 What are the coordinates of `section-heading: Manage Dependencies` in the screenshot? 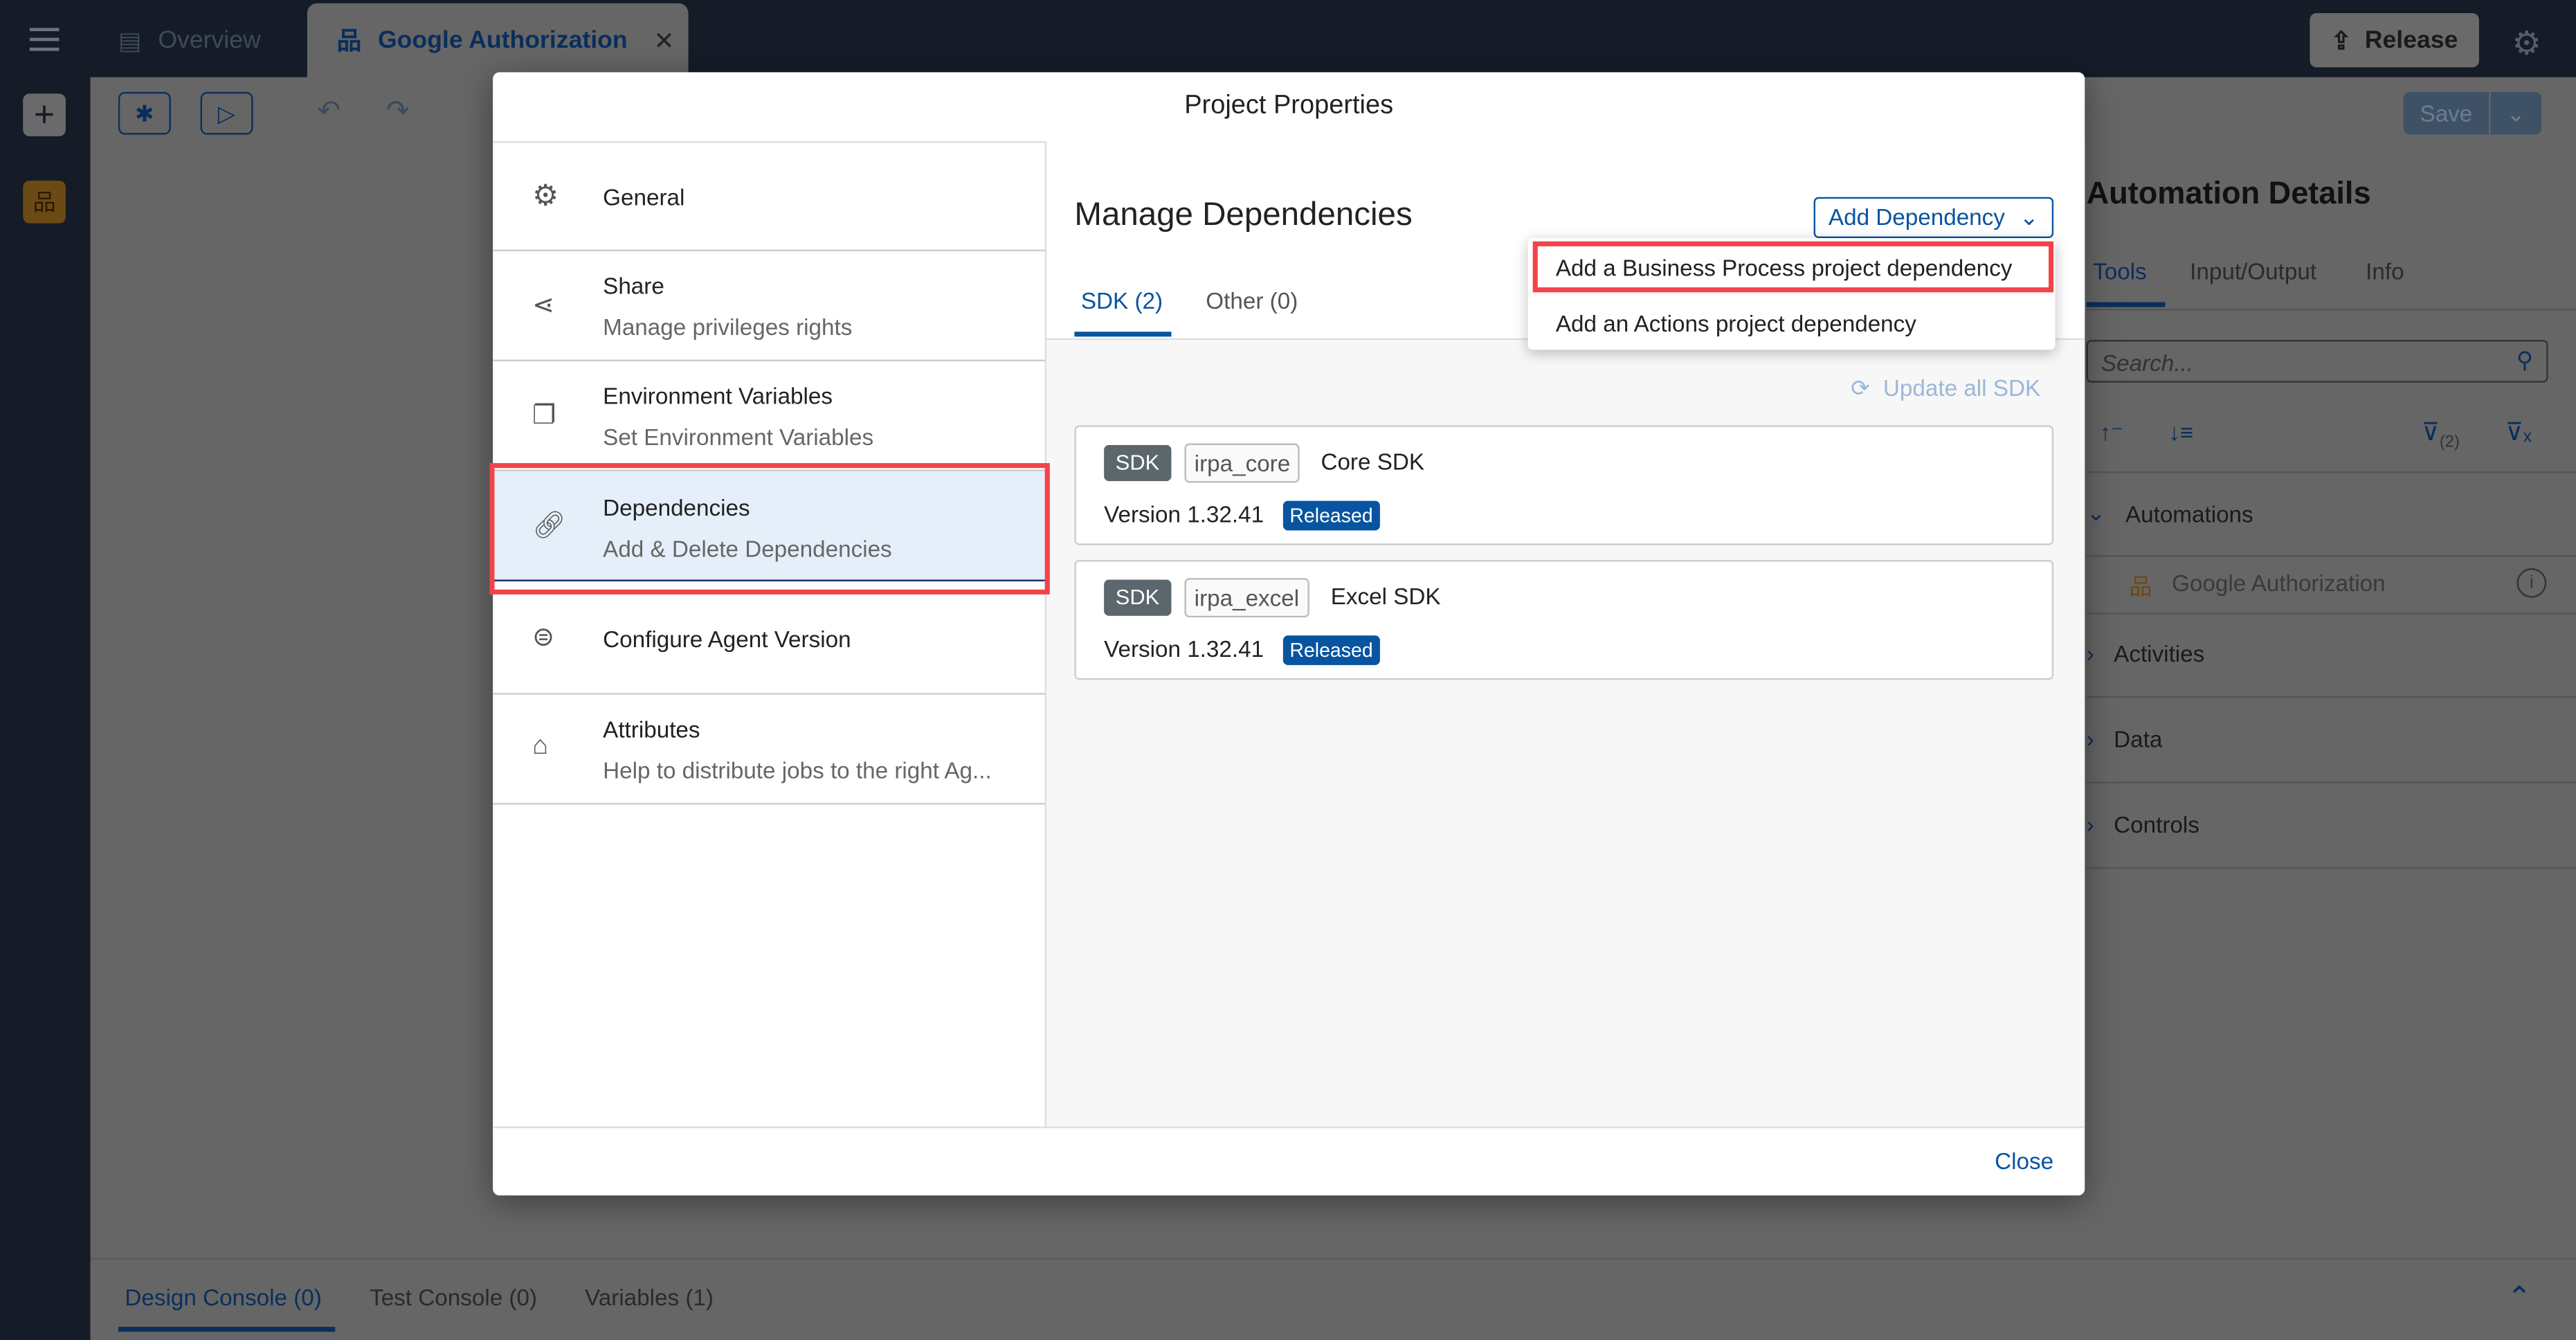 It's located at (1243, 215).